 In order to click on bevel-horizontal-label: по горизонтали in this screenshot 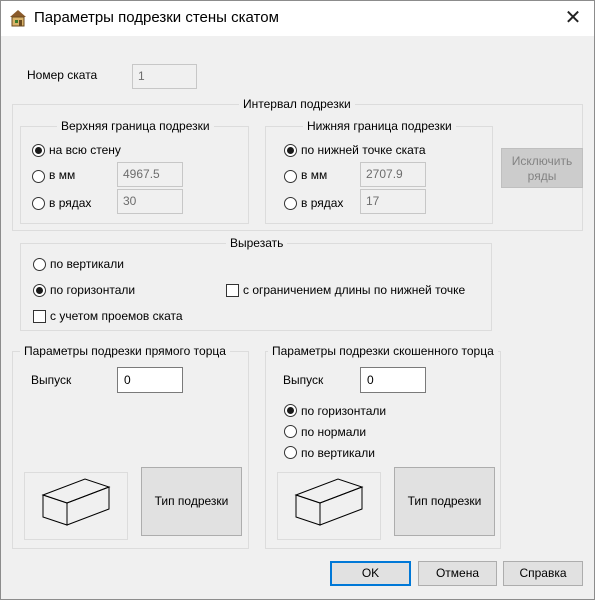, I will do `click(344, 411)`.